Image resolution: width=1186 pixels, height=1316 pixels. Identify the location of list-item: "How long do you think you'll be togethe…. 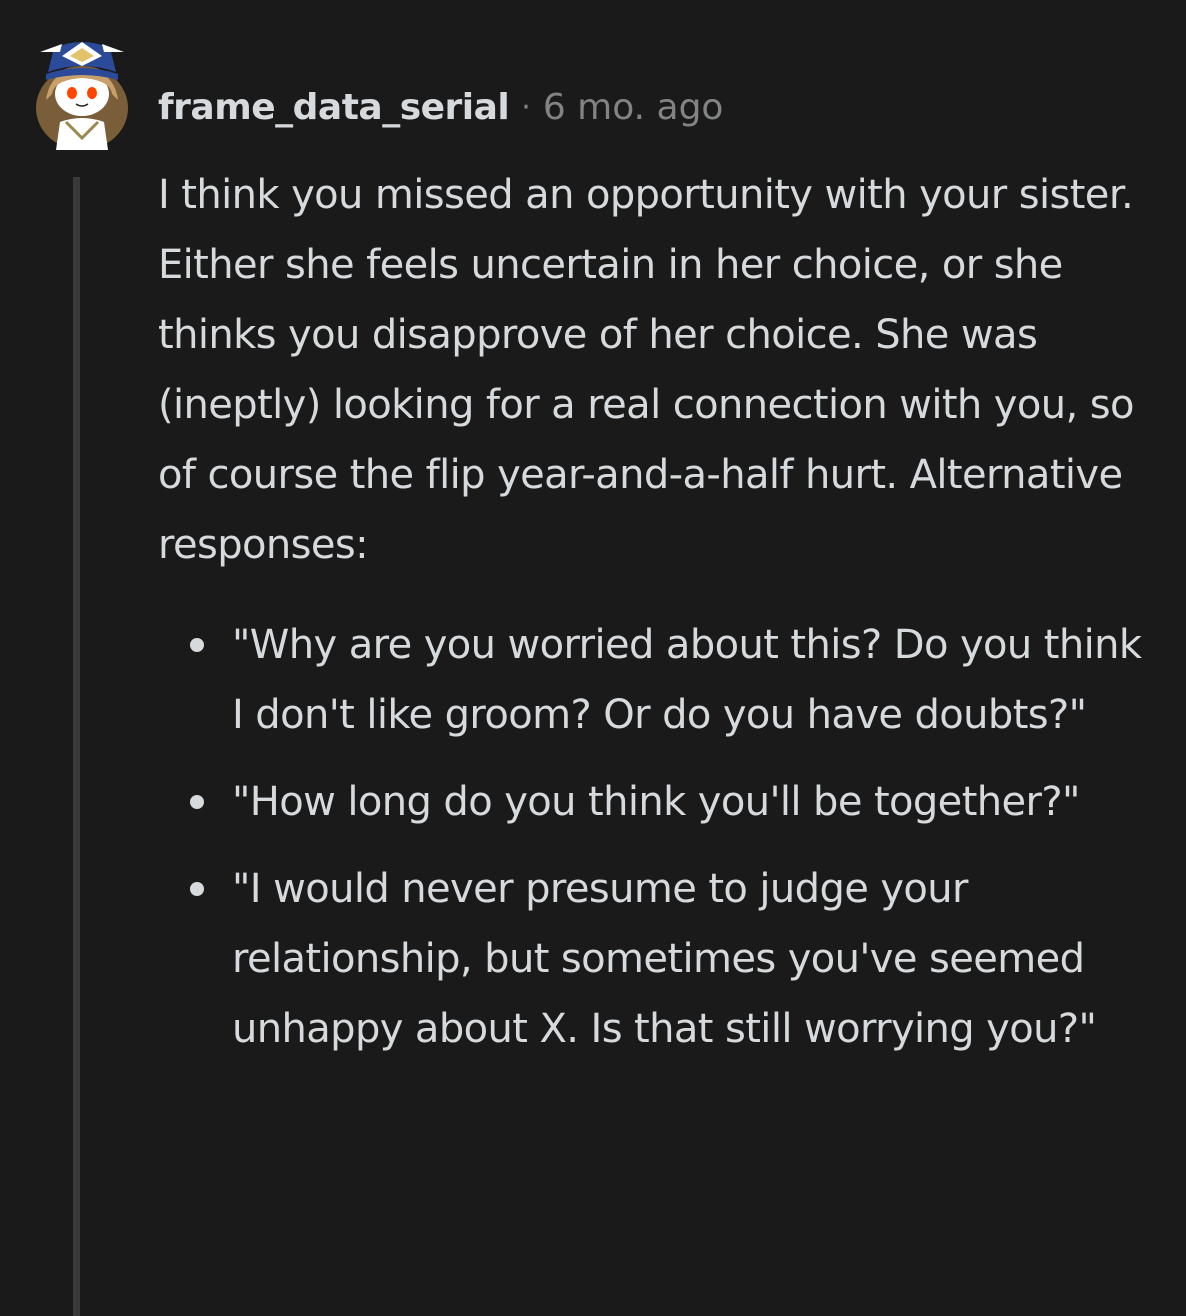
(669, 802).